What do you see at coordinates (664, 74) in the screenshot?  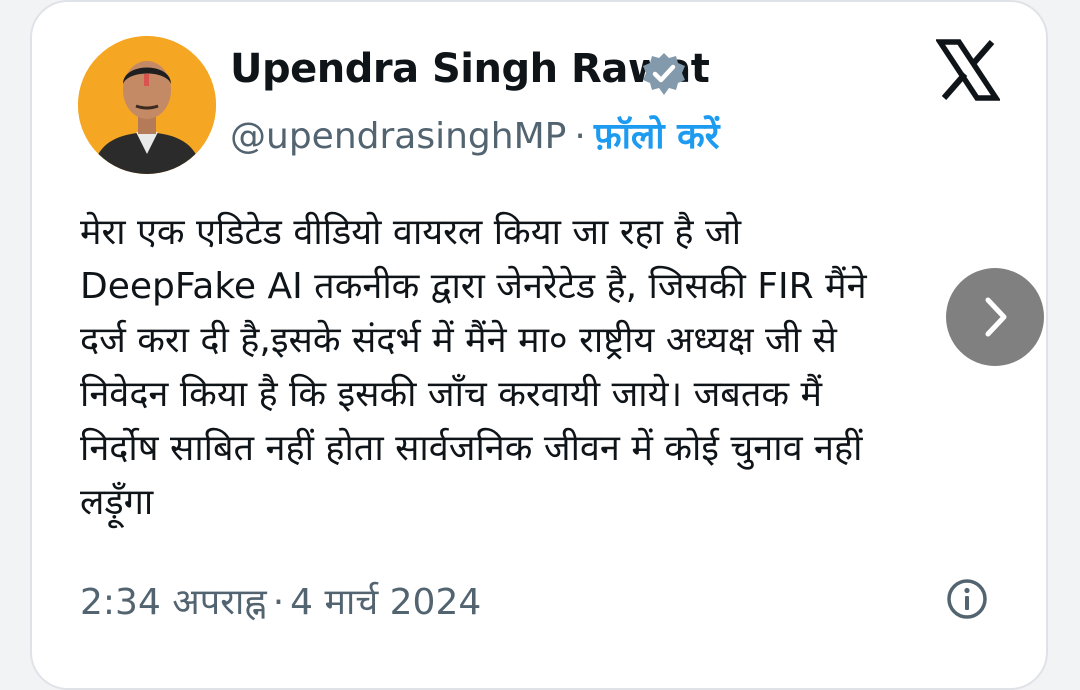 I see `verified-badge-icon` at bounding box center [664, 74].